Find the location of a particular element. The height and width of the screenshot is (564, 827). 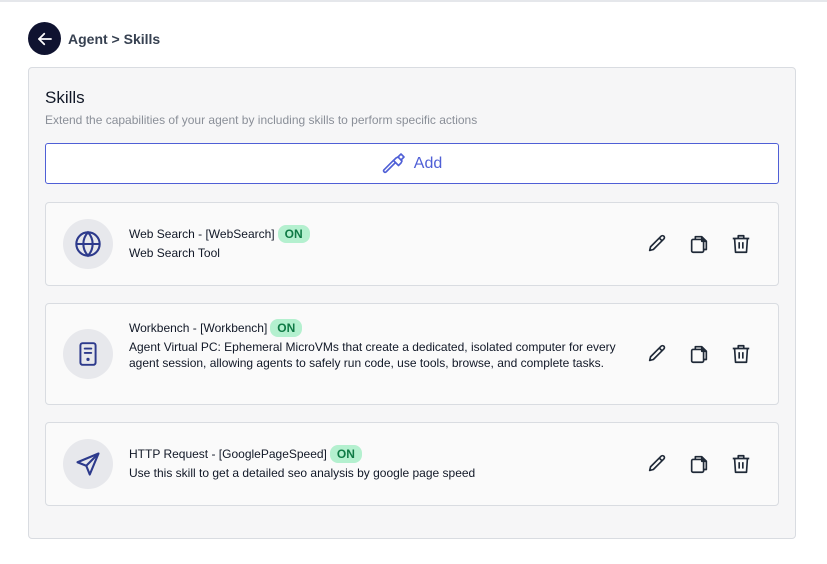

send-icon is located at coordinates (88, 464).